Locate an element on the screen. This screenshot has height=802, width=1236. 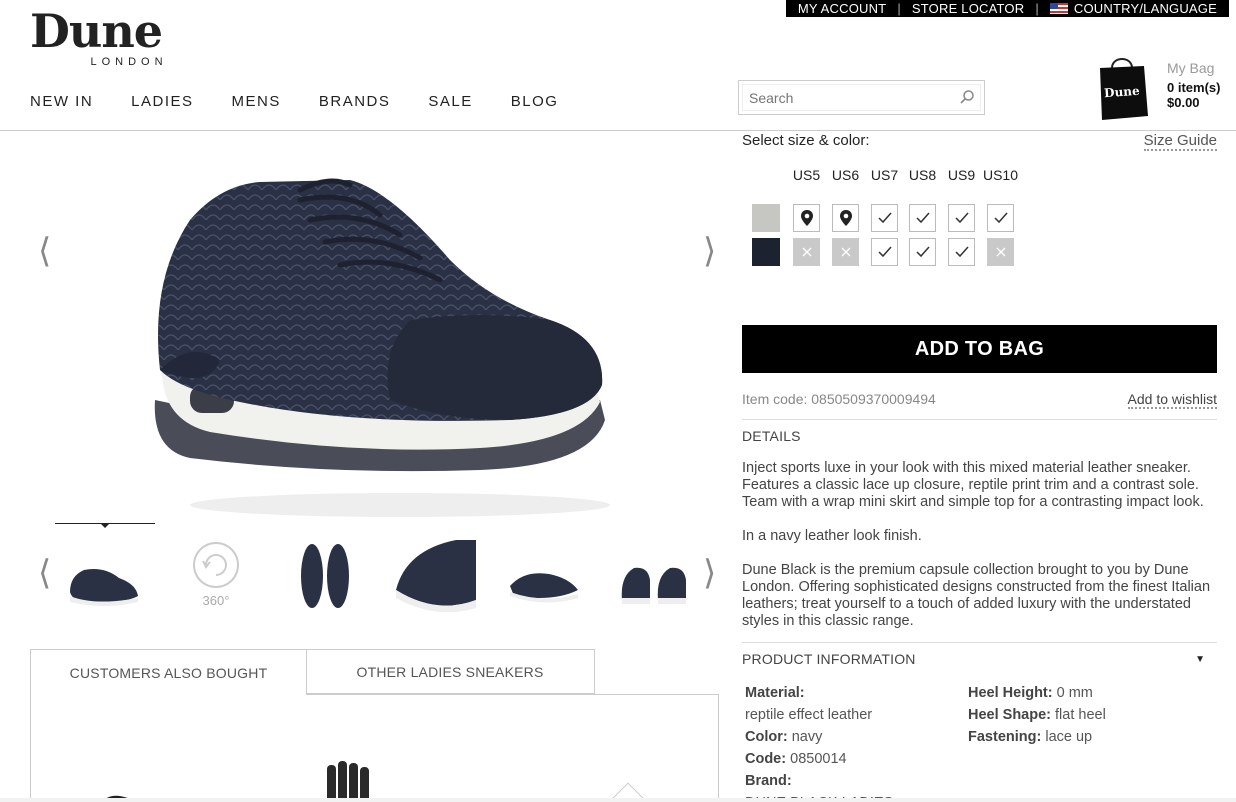
mini-bag: My Bag 0 item(s) $0.00 is located at coordinates (1194, 85).